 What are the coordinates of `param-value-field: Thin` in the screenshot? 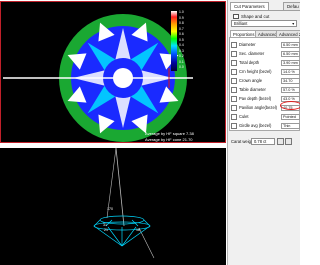 It's located at (290, 126).